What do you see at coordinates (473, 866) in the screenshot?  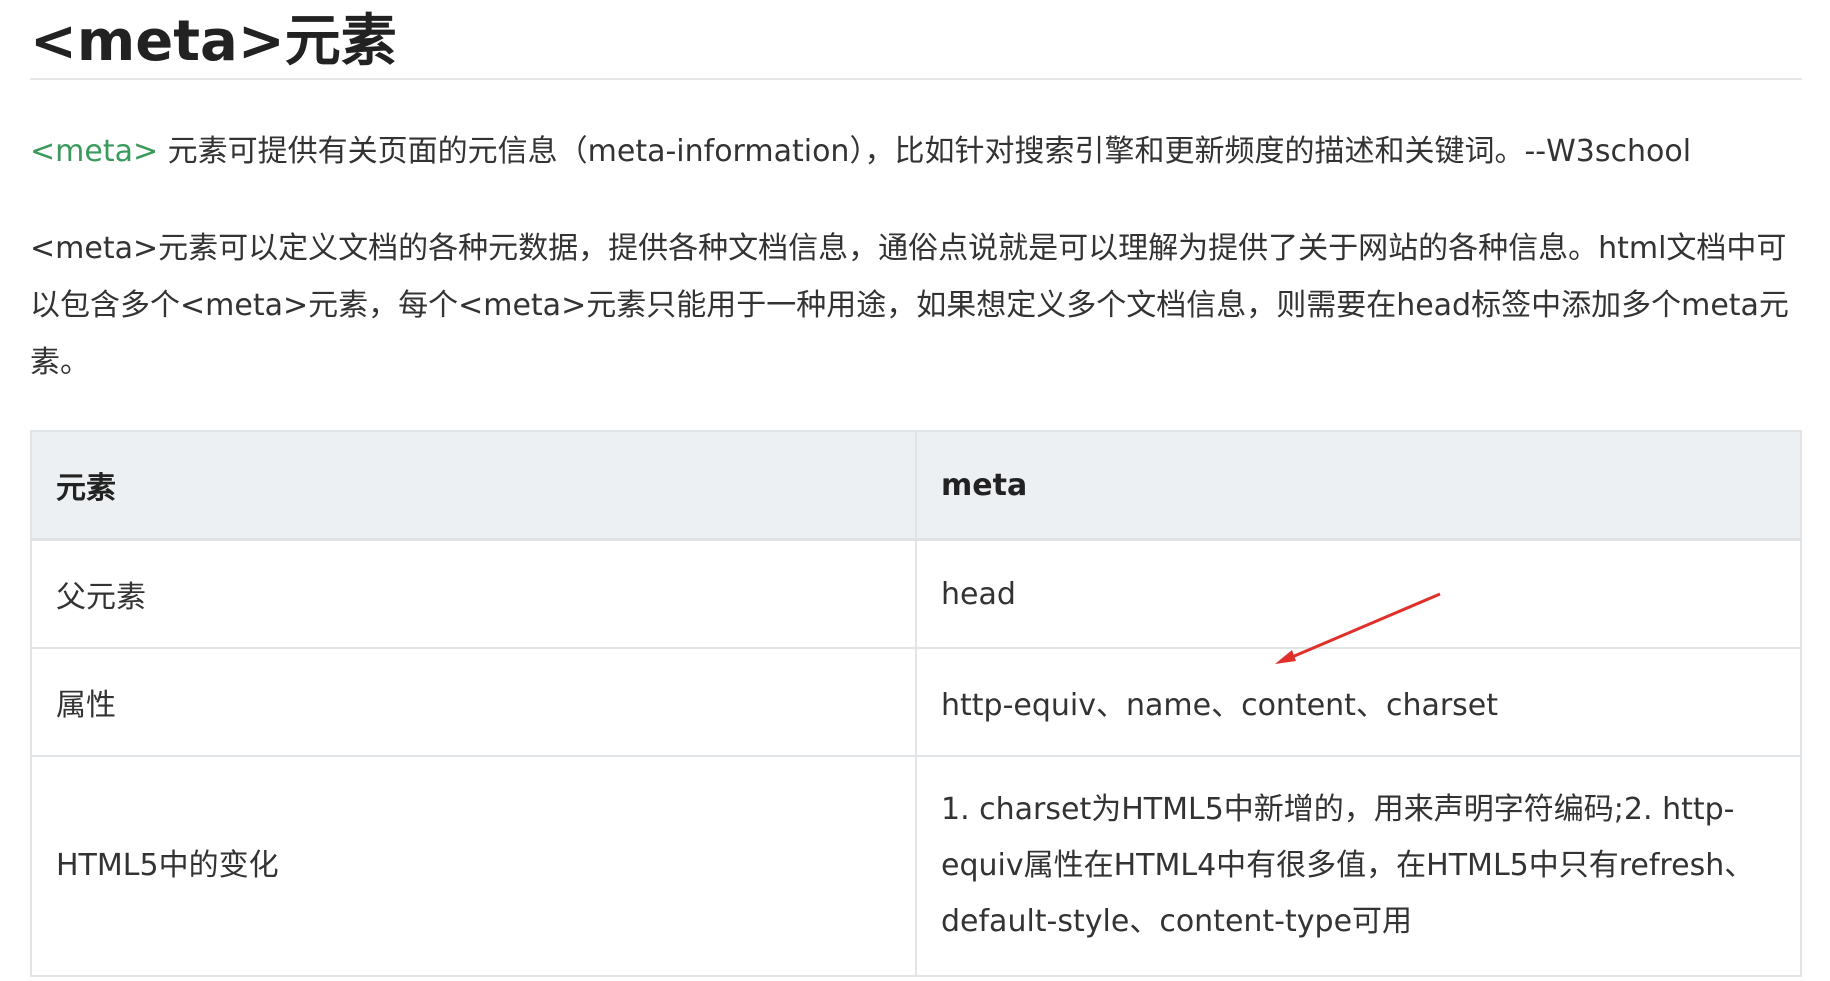 I see `table-cell-label: HTML5中的变化` at bounding box center [473, 866].